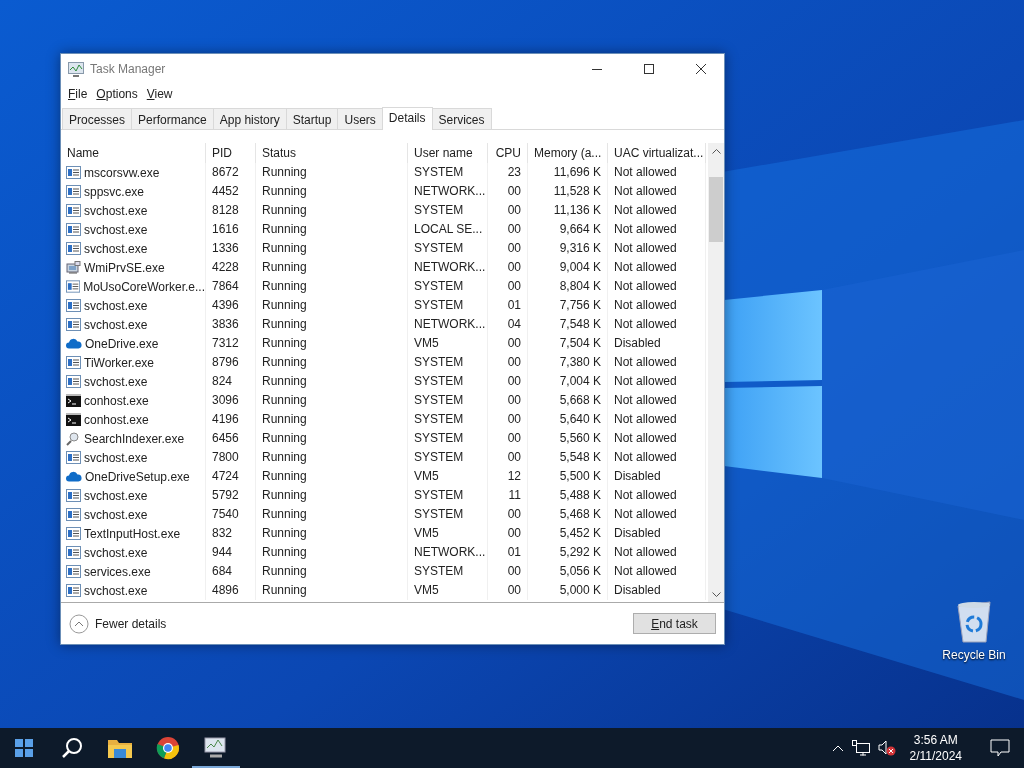 This screenshot has width=1024, height=768. Describe the element at coordinates (716, 209) in the screenshot. I see `scroll-thumb` at that location.